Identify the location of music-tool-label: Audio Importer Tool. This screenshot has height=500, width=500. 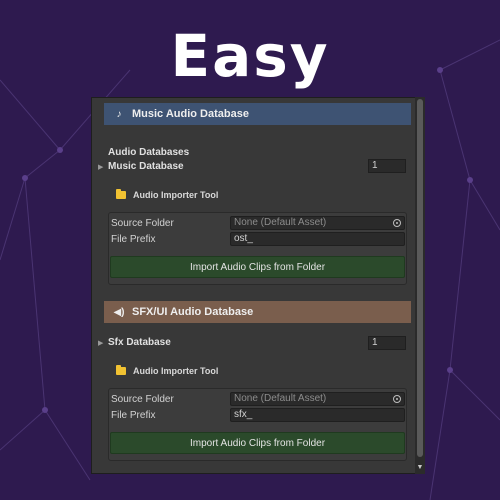
(176, 195).